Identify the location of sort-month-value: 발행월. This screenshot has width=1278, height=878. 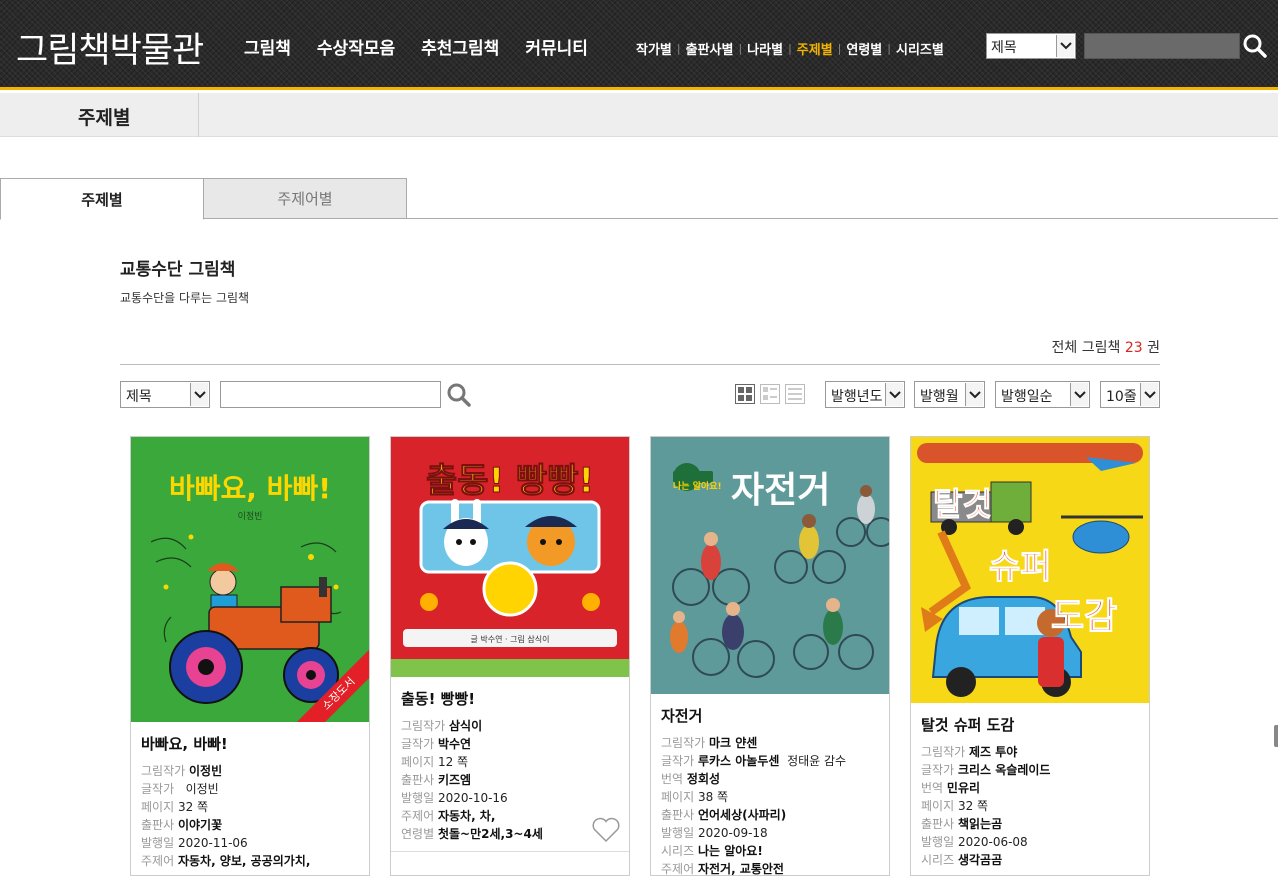
(939, 397).